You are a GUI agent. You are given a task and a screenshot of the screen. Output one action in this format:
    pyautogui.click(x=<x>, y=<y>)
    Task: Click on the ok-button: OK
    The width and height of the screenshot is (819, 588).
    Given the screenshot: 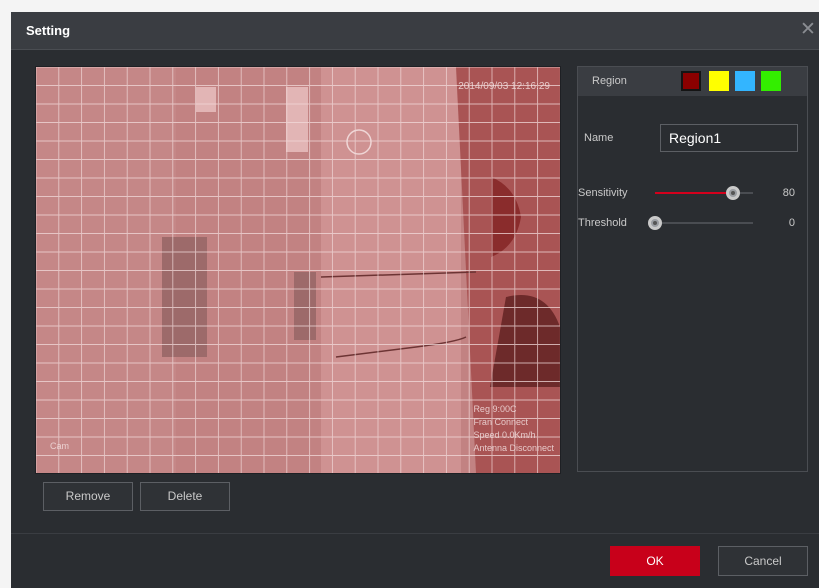 What is the action you would take?
    pyautogui.click(x=655, y=561)
    